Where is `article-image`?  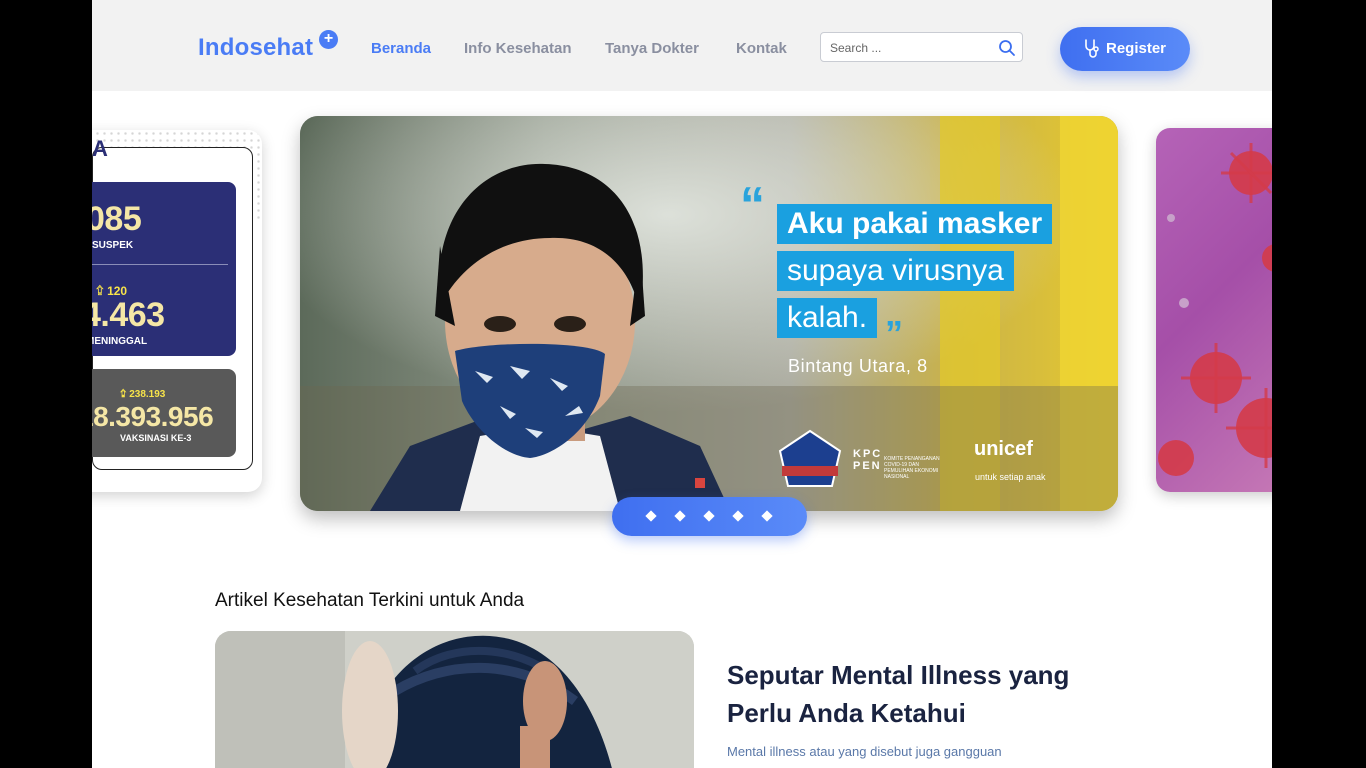
article-image is located at coordinates (454, 699).